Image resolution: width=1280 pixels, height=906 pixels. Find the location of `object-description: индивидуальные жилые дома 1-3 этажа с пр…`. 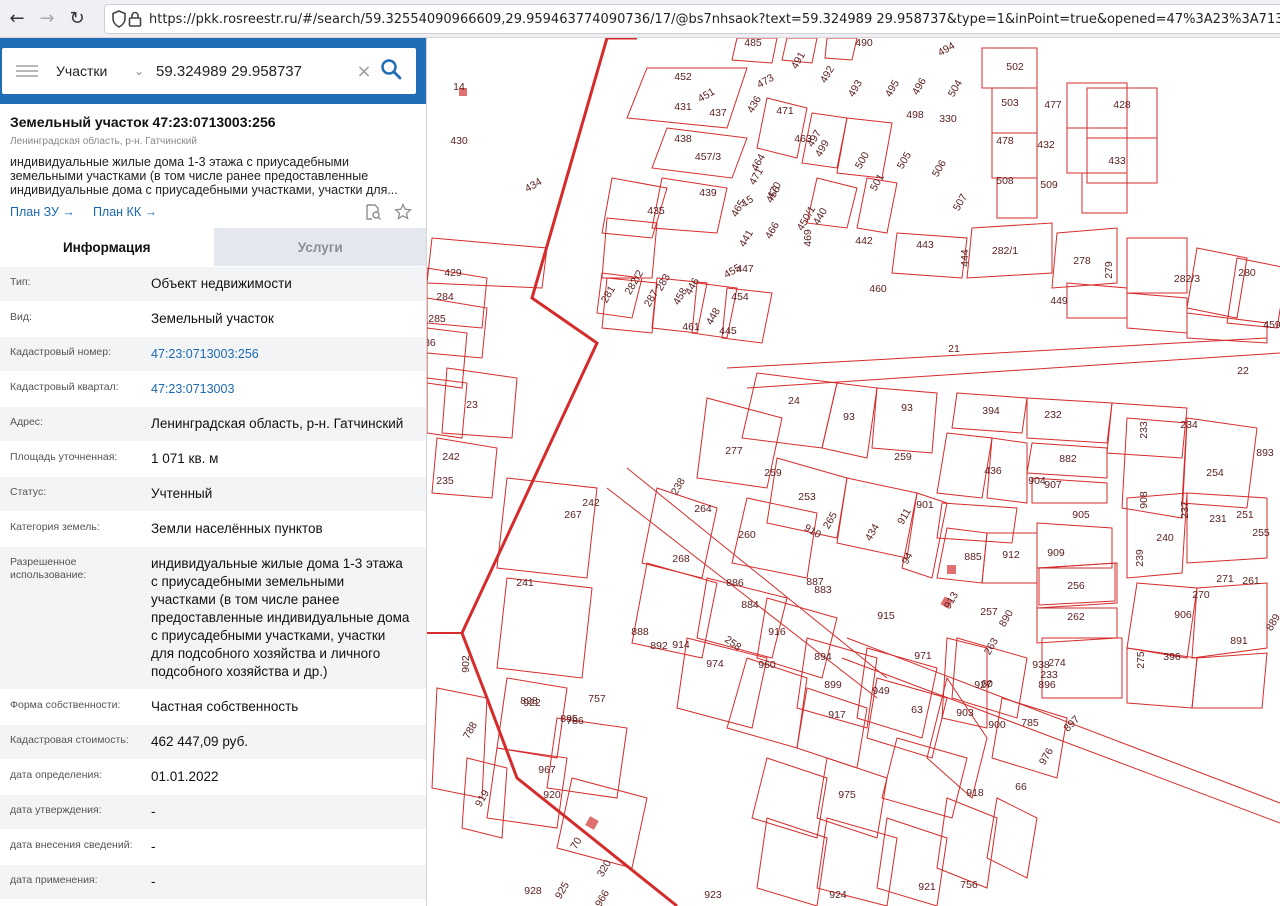

object-description: индивидуальные жилые дома 1-3 этажа с пр… is located at coordinates (204, 176).